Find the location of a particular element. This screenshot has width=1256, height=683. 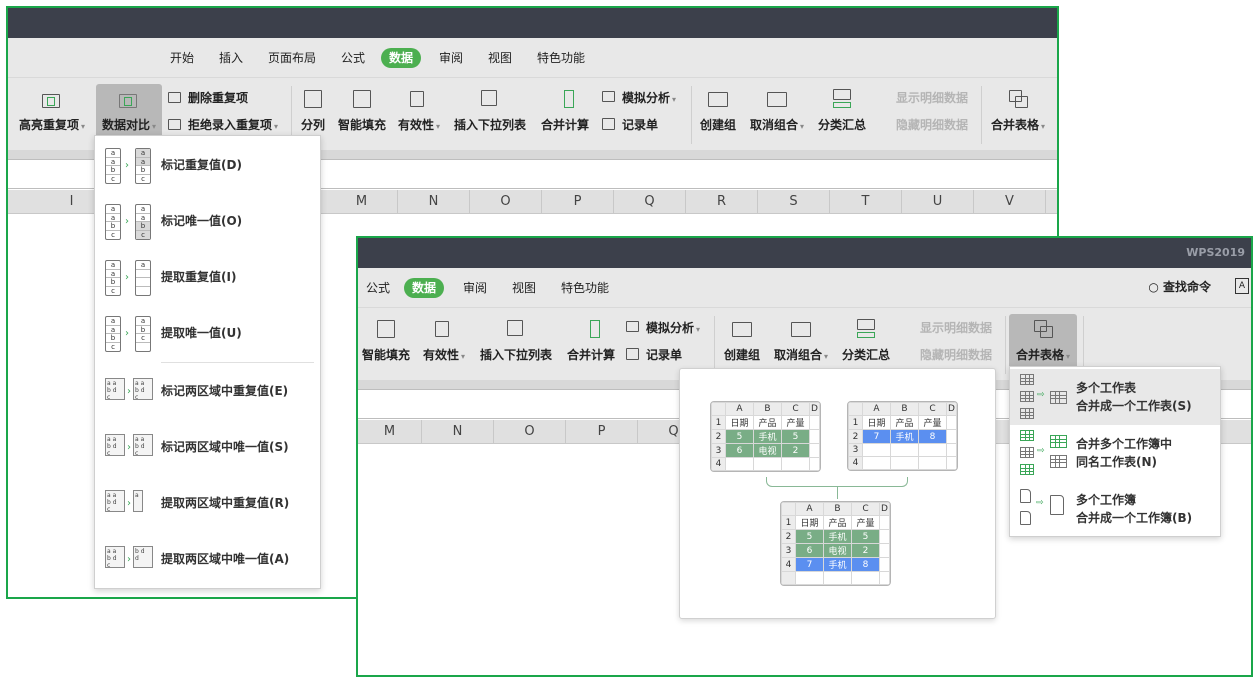

column-header: T is located at coordinates (866, 202).